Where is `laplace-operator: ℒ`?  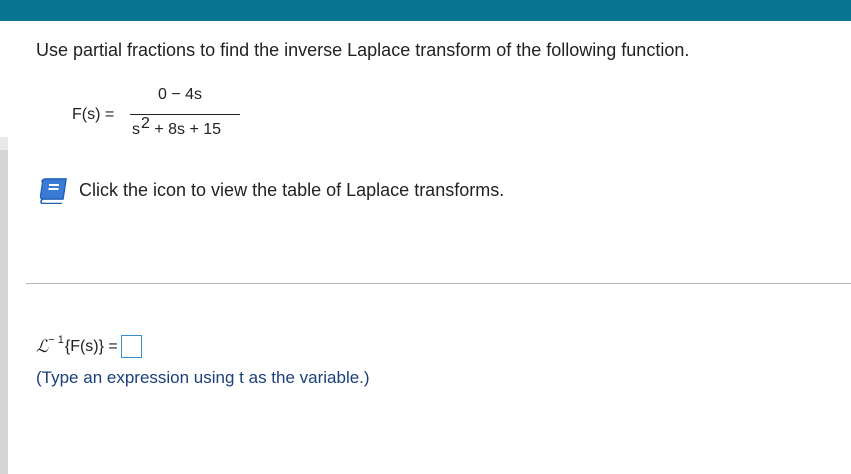
laplace-operator: ℒ is located at coordinates (42, 346).